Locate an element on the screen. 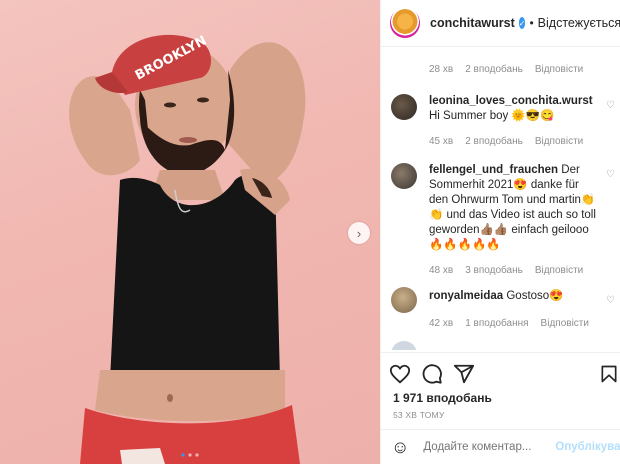  post-timestamp: 53 ХВ ТОМУ is located at coordinates (418, 415).